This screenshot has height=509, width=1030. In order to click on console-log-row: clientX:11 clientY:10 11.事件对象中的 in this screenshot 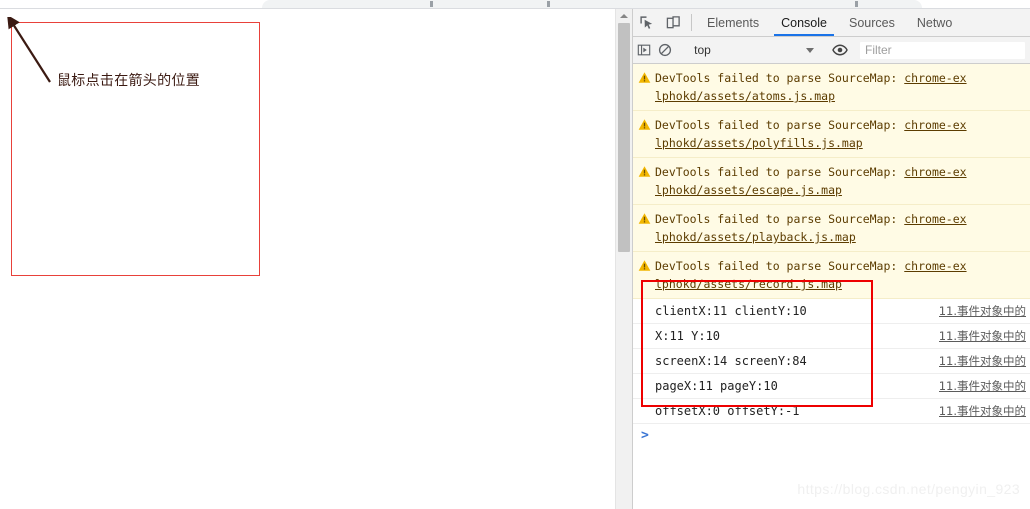, I will do `click(831, 311)`.